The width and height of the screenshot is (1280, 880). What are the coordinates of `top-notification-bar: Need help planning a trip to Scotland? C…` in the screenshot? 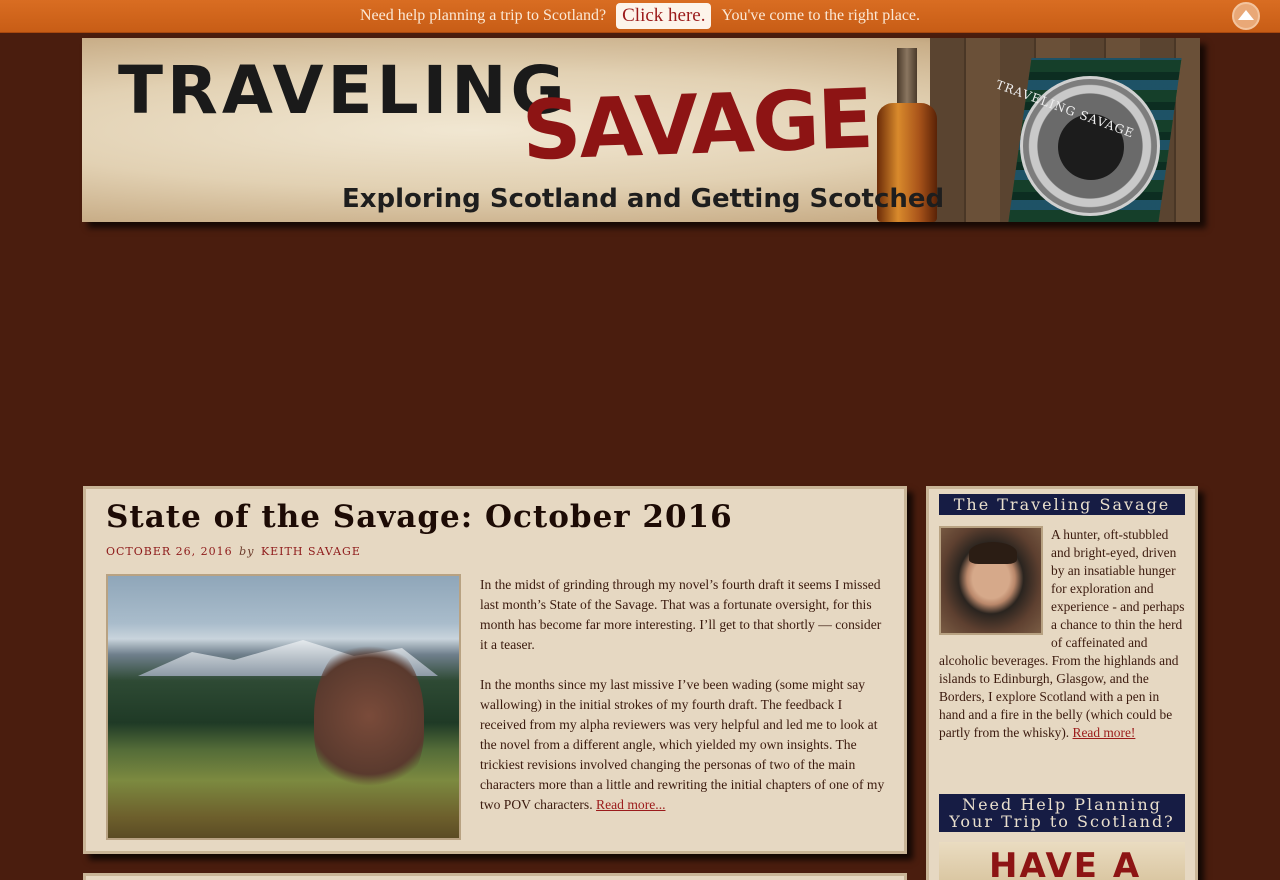 It's located at (640, 16).